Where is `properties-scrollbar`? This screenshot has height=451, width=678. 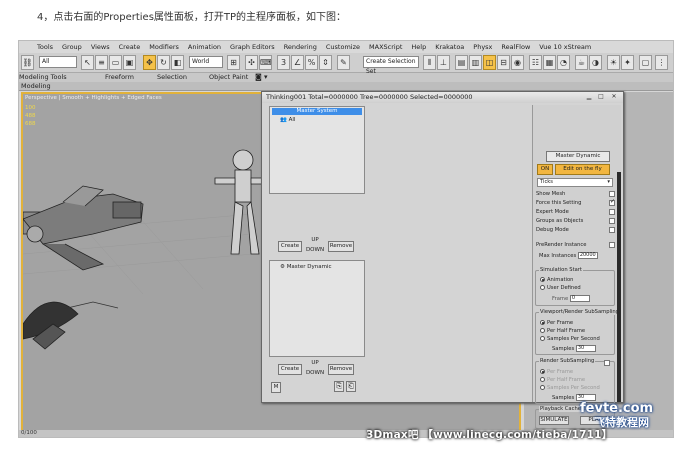 properties-scrollbar is located at coordinates (619, 287).